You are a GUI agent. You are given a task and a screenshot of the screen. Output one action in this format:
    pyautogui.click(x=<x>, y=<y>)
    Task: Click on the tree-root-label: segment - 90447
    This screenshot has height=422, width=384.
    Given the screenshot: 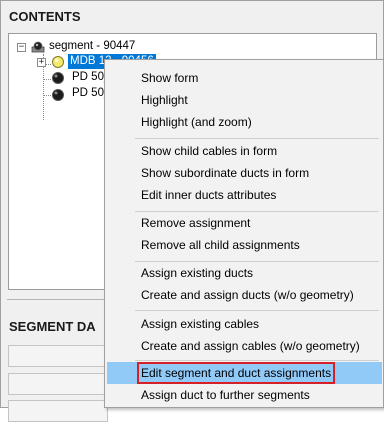 What is the action you would take?
    pyautogui.click(x=92, y=46)
    